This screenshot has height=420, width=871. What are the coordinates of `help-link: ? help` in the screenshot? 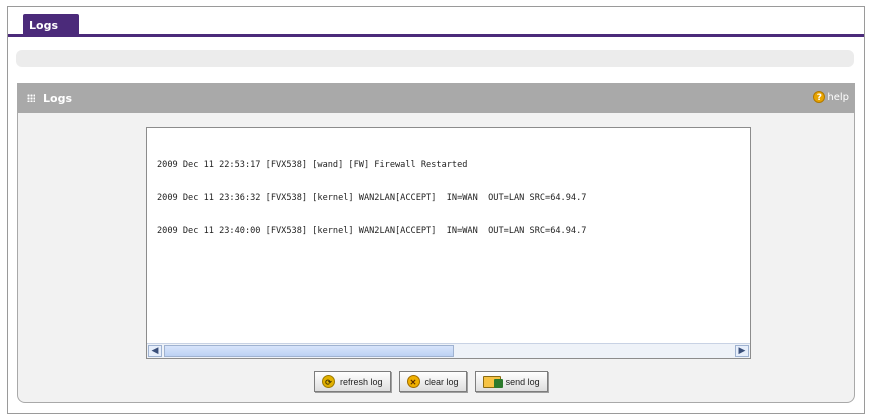 It's located at (831, 97).